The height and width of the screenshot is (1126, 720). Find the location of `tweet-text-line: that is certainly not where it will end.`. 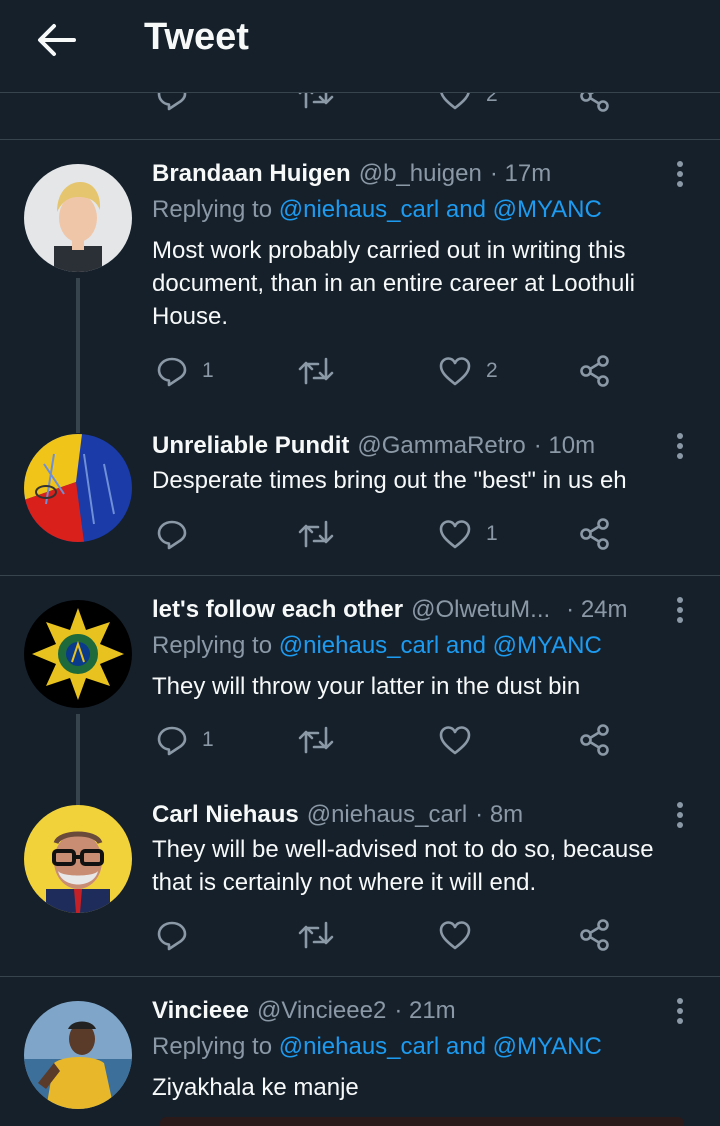

tweet-text-line: that is certainly not where it will end. is located at coordinates (344, 882).